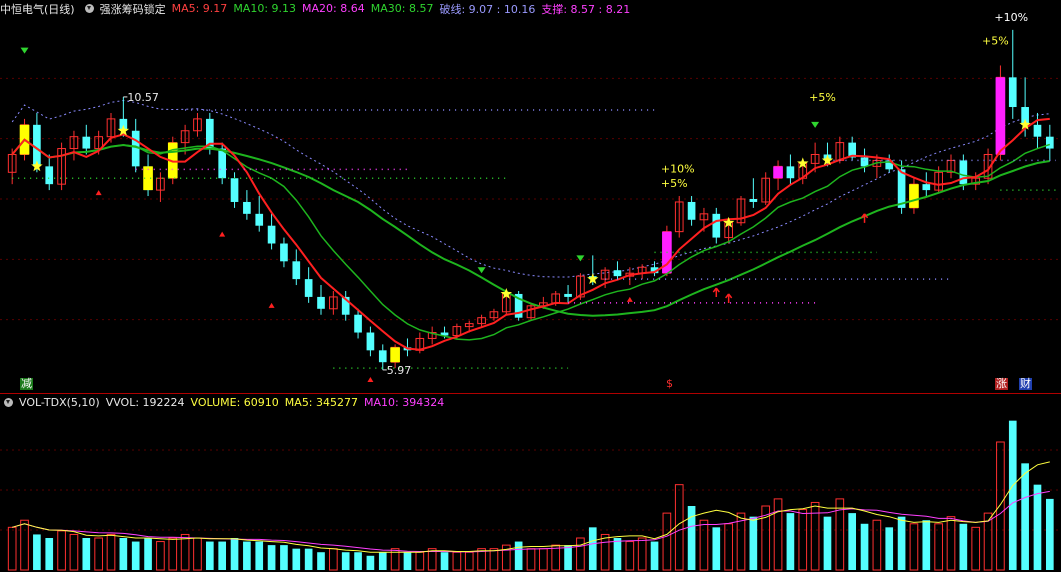  What do you see at coordinates (669, 383) in the screenshot?
I see `dollar-marker: $` at bounding box center [669, 383].